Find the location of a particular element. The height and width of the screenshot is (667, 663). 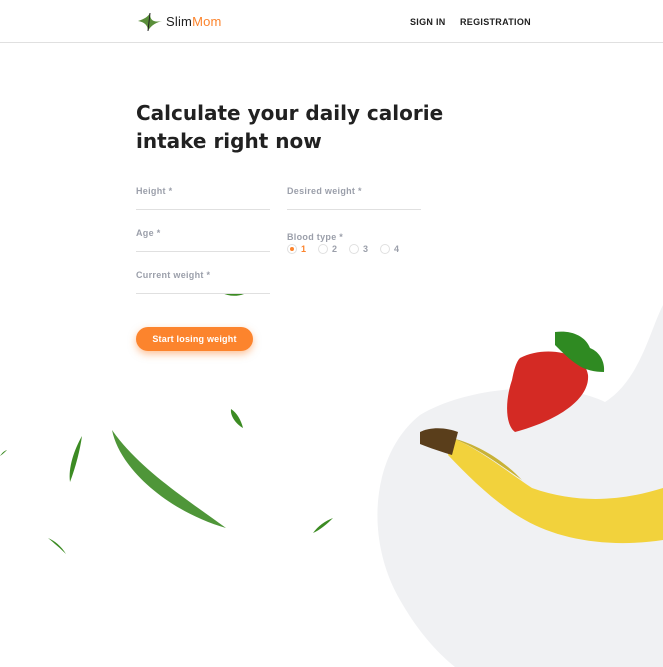

radio-label: 1 is located at coordinates (304, 249).